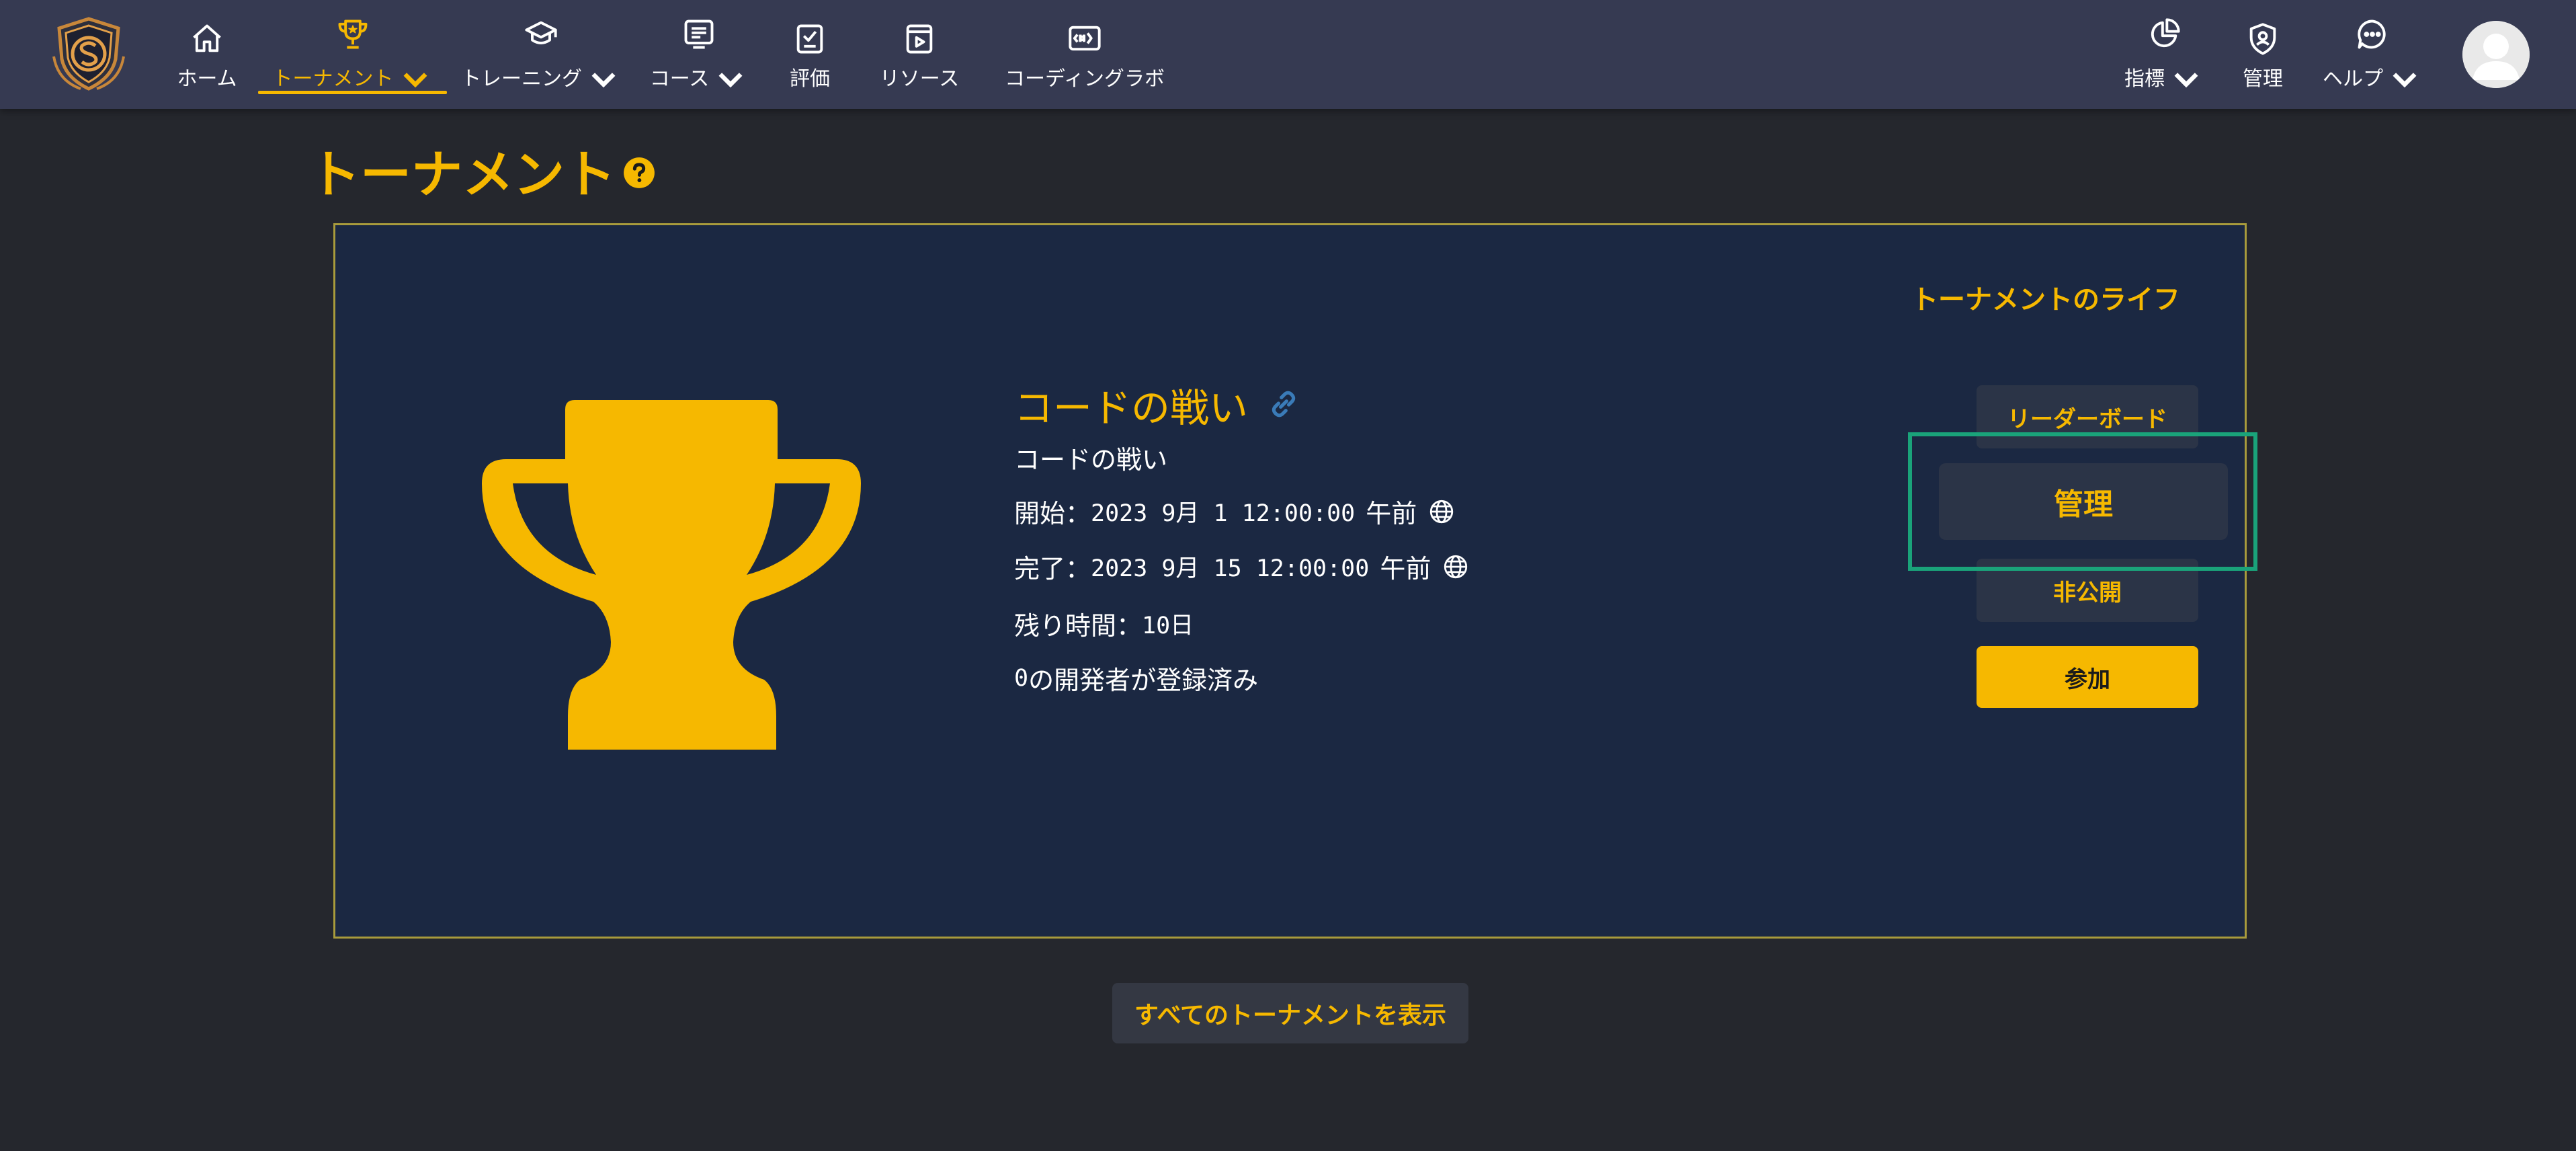 This screenshot has height=1151, width=2576. What do you see at coordinates (810, 79) in the screenshot?
I see `nav-assessment-label: 評価` at bounding box center [810, 79].